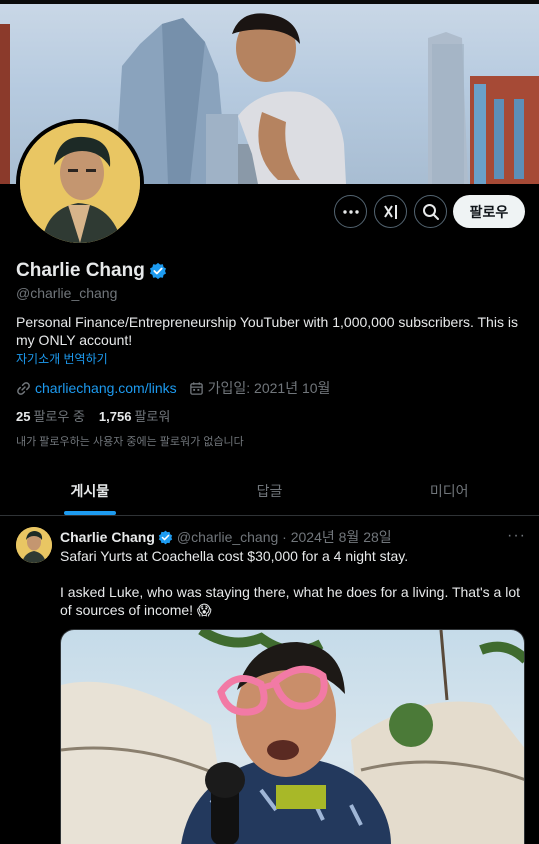 Image resolution: width=539 pixels, height=844 pixels. I want to click on tab-replies: 답글, so click(270, 490).